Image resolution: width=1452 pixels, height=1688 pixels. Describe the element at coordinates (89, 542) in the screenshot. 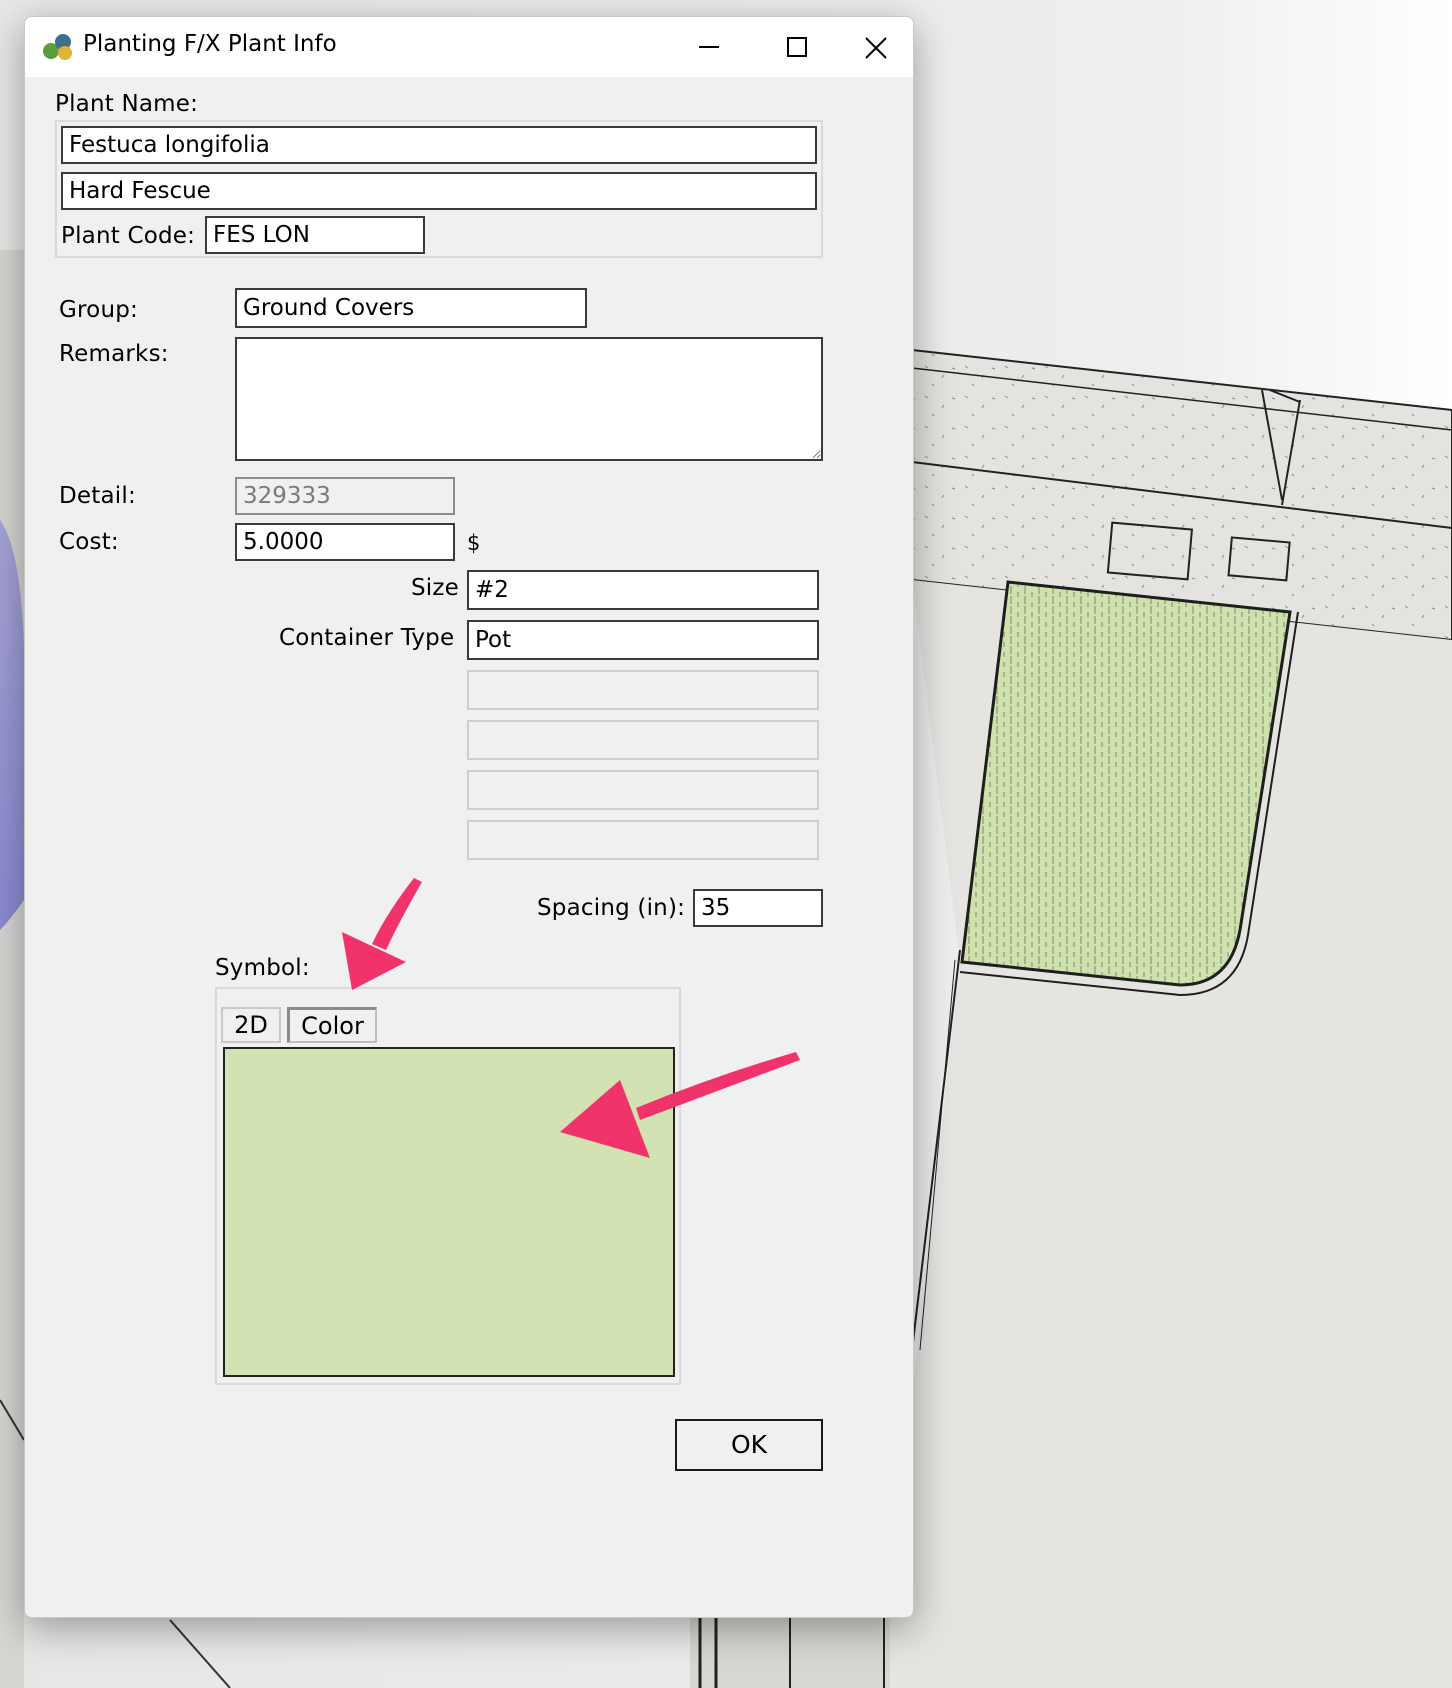

I see `cost-label: Cost:` at that location.